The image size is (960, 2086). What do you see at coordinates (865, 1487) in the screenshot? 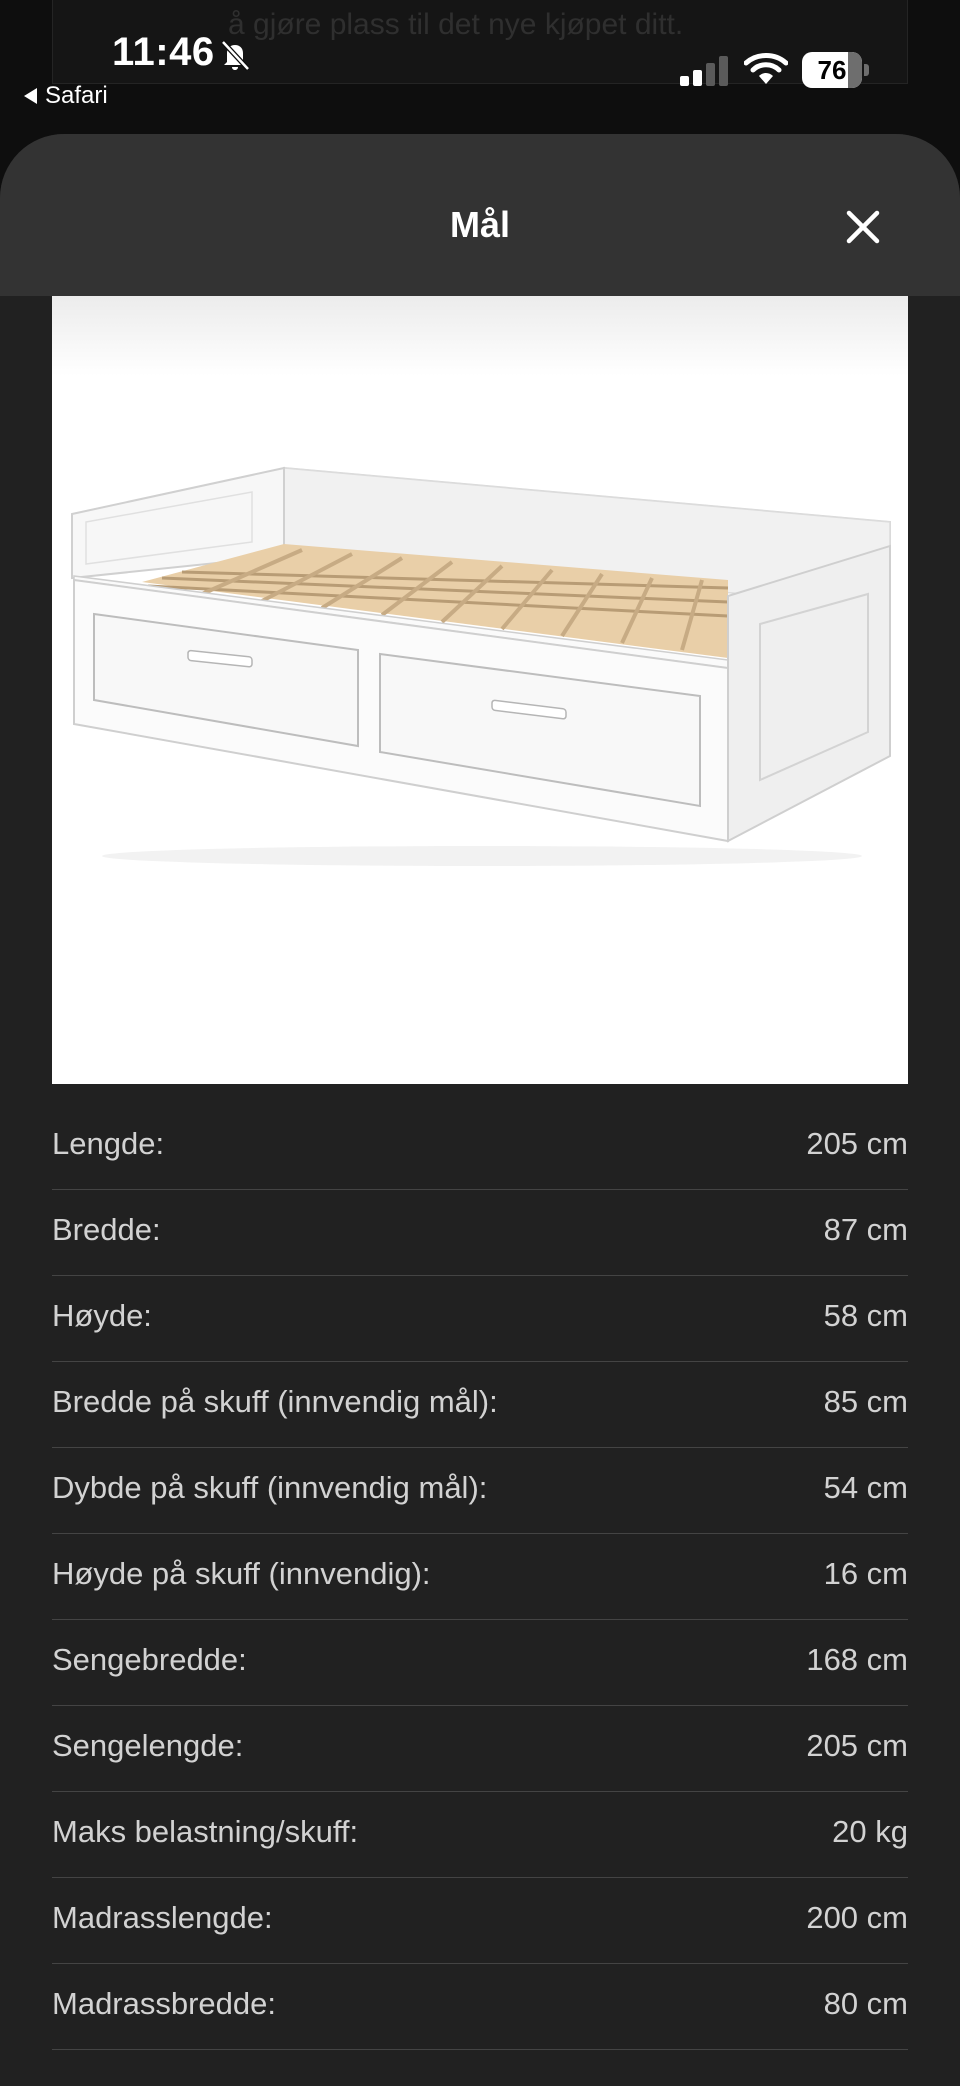
I see `spec-value: 54 cm` at bounding box center [865, 1487].